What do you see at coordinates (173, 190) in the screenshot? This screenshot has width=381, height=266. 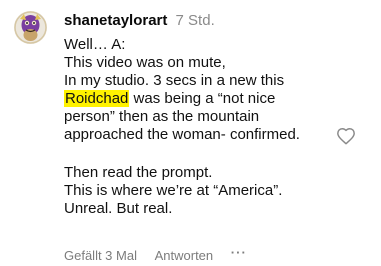 I see `comment-line: This is where we’re at “America”.` at bounding box center [173, 190].